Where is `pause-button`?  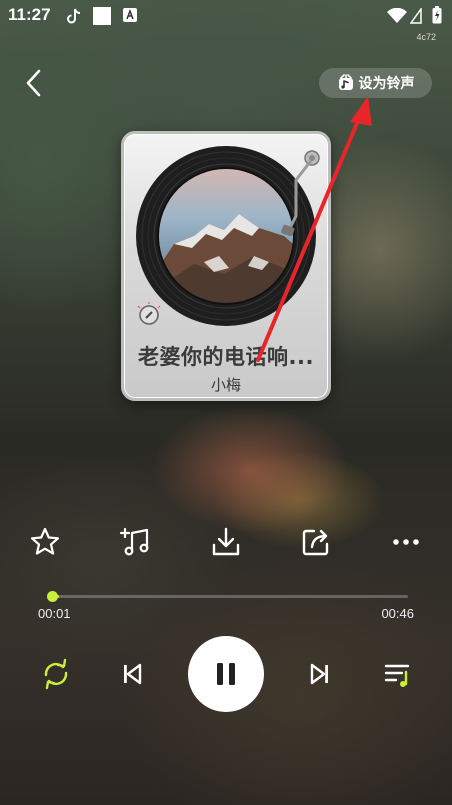 pause-button is located at coordinates (226, 674).